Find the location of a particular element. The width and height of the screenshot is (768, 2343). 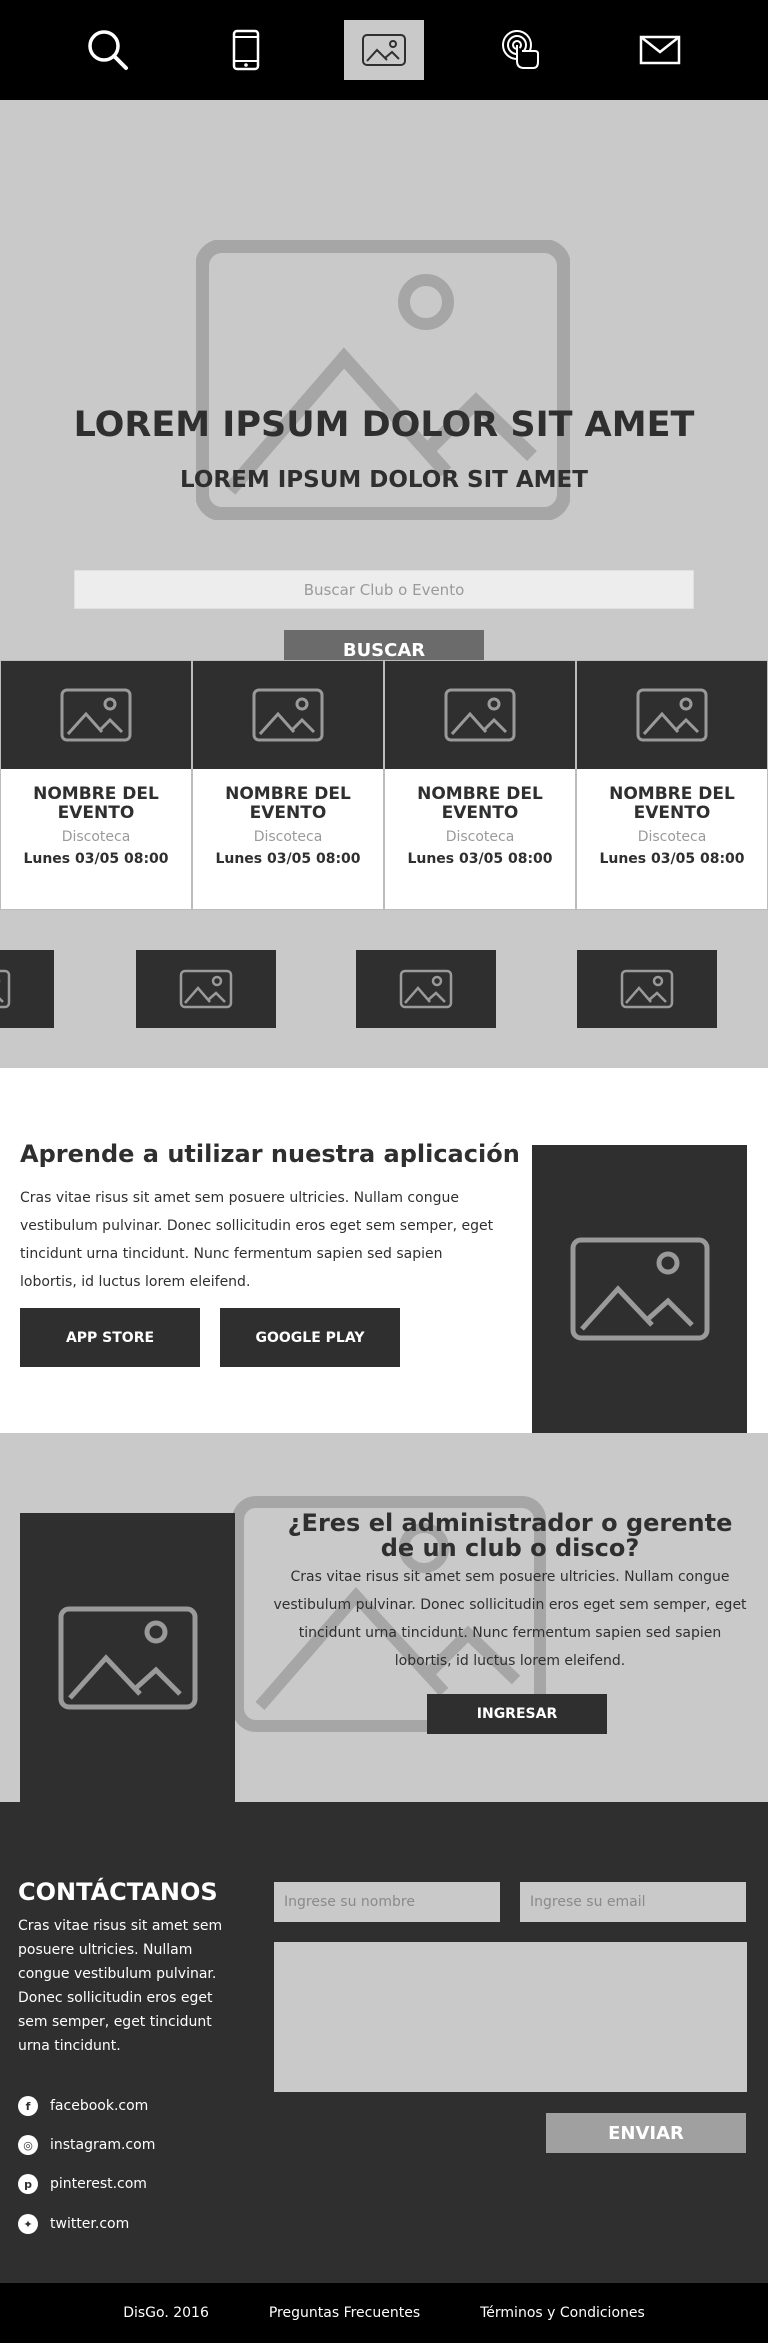

message-textarea is located at coordinates (510, 2017).